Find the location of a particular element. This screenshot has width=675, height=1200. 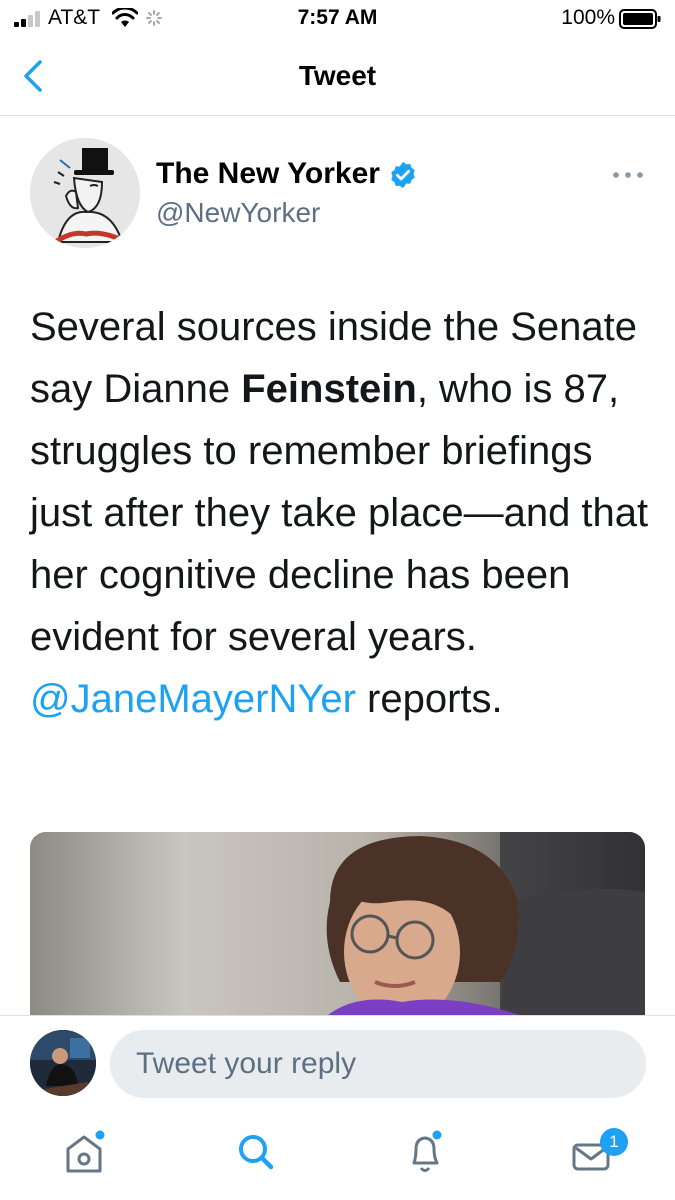

page-title: Tweet is located at coordinates (337, 75).